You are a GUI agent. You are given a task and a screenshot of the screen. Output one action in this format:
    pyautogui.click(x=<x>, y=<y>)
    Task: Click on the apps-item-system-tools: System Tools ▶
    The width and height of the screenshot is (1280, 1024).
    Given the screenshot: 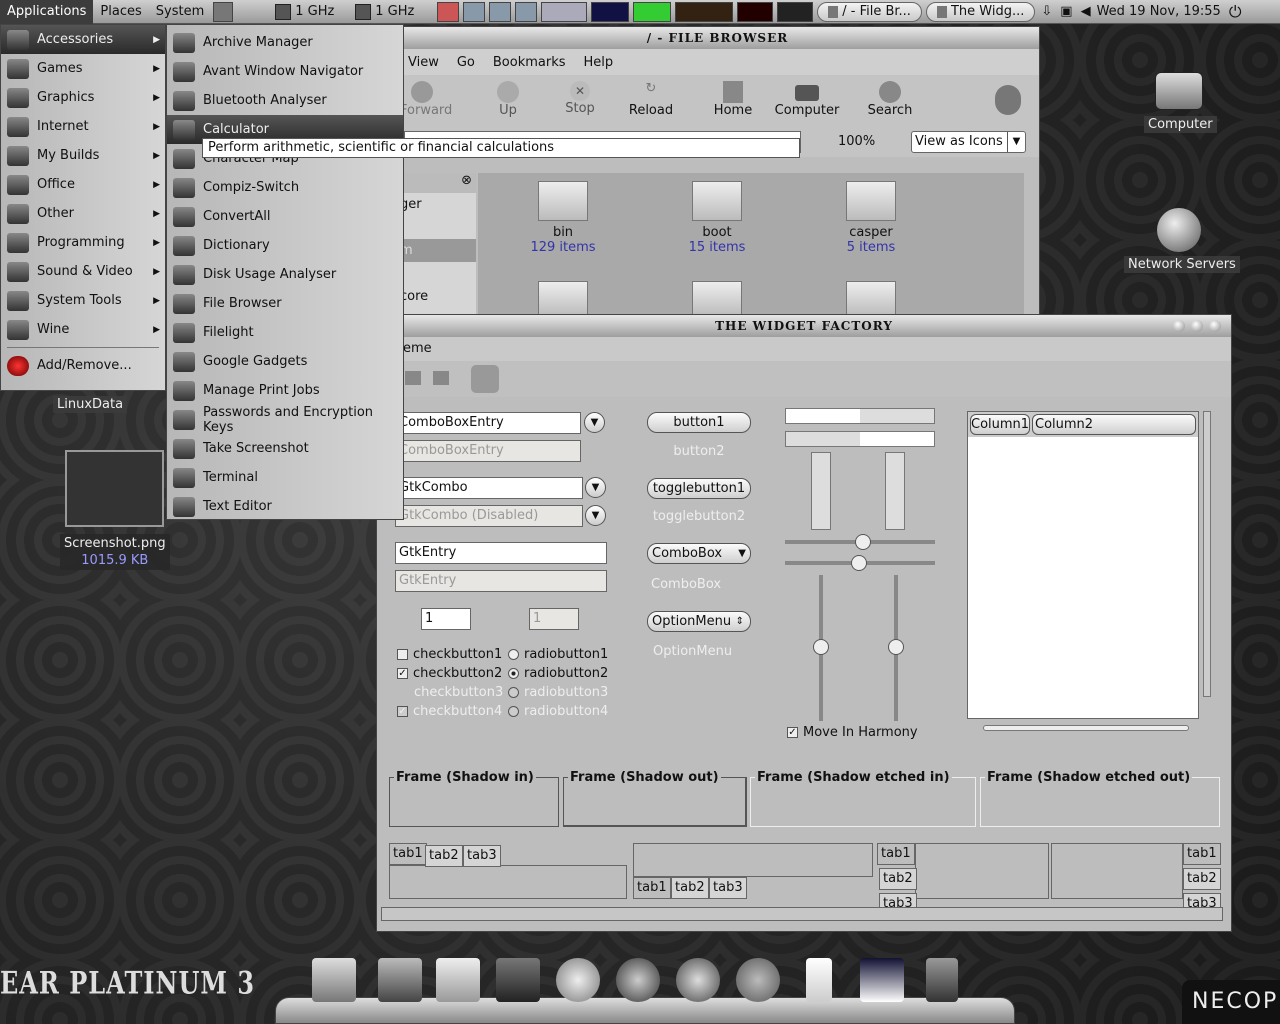 What is the action you would take?
    pyautogui.click(x=83, y=300)
    